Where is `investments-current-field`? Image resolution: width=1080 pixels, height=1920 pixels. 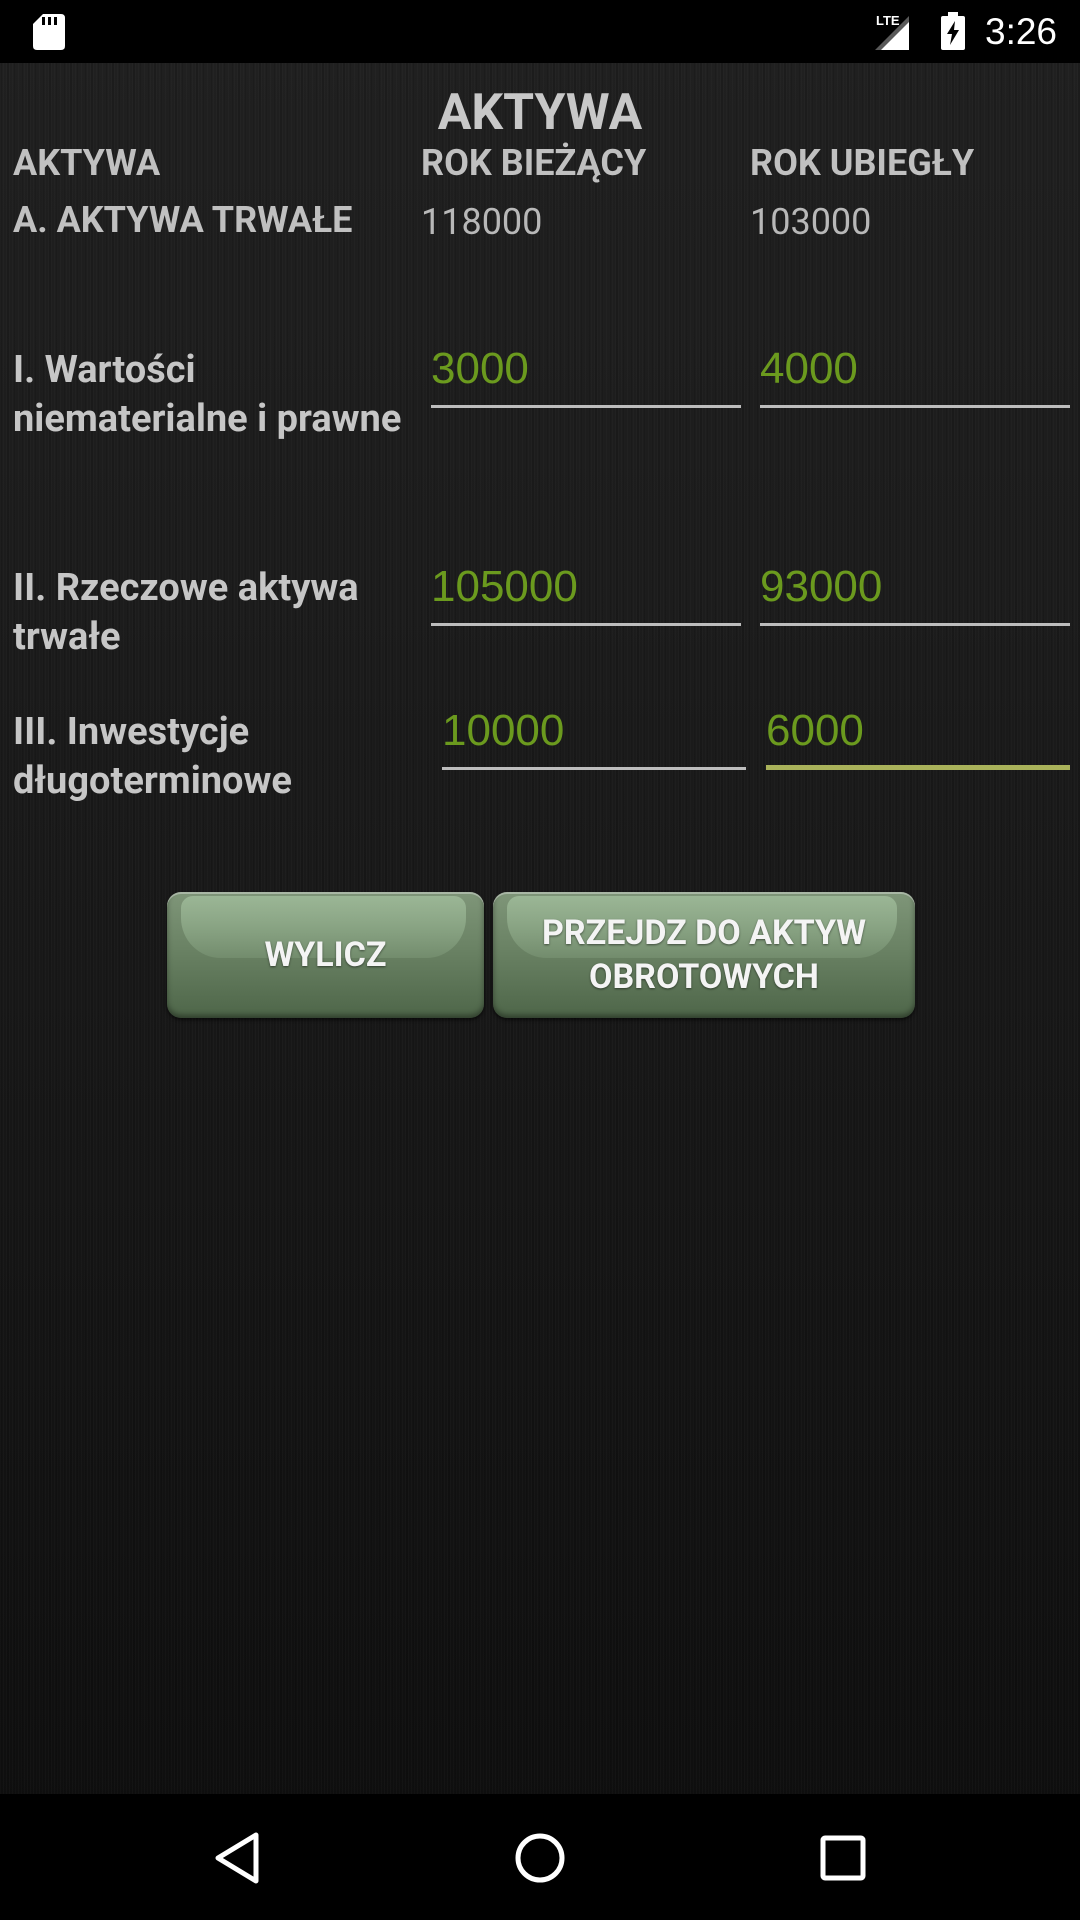 investments-current-field is located at coordinates (594, 735).